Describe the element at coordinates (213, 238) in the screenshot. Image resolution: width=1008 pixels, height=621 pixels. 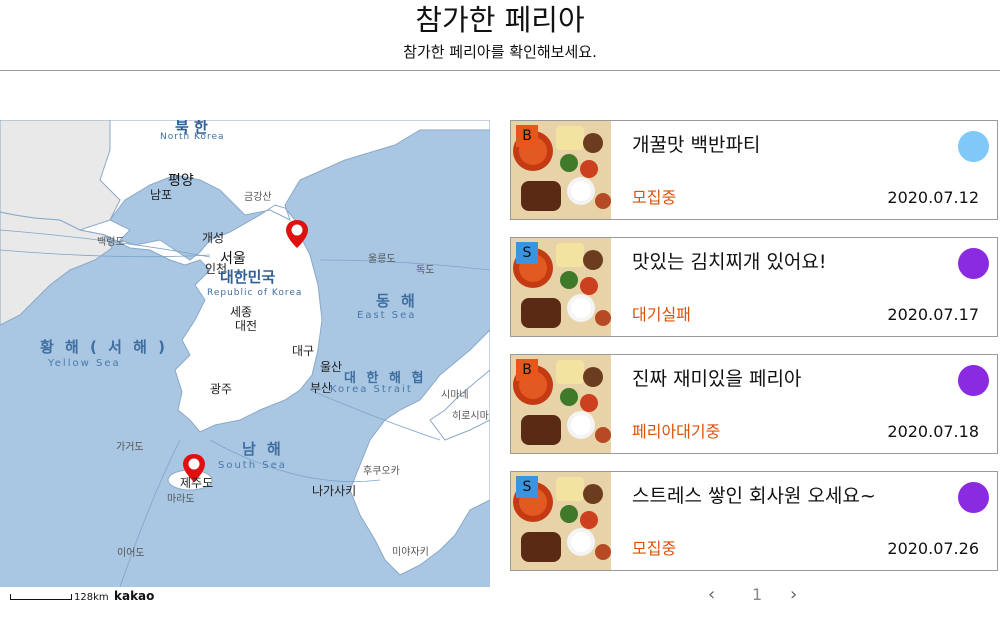
I see `map-label-kaesong: 개성` at that location.